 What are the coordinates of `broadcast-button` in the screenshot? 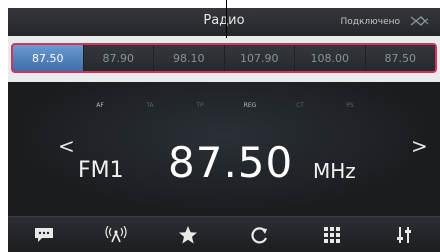 It's located at (116, 234).